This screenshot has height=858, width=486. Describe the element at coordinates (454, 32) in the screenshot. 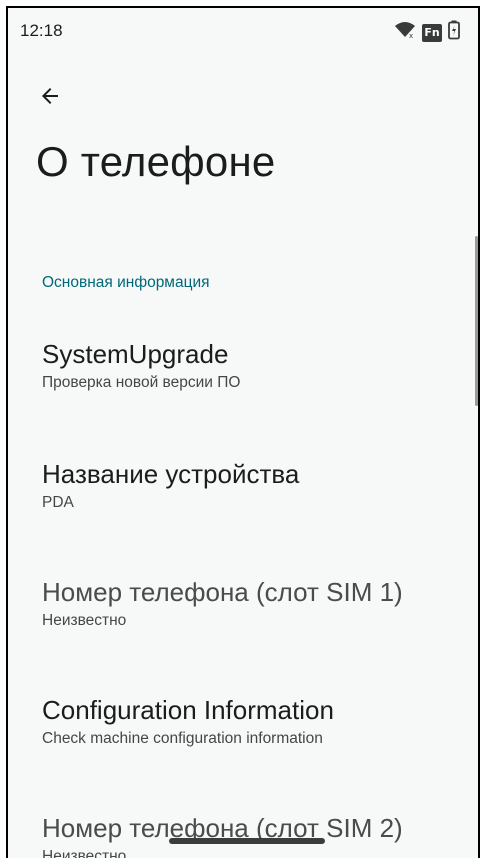

I see `battery-icon` at that location.